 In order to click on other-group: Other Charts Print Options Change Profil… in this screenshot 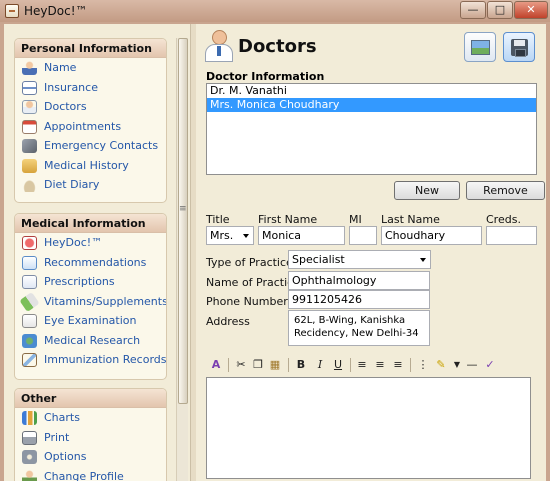, I will do `click(90, 434)`.